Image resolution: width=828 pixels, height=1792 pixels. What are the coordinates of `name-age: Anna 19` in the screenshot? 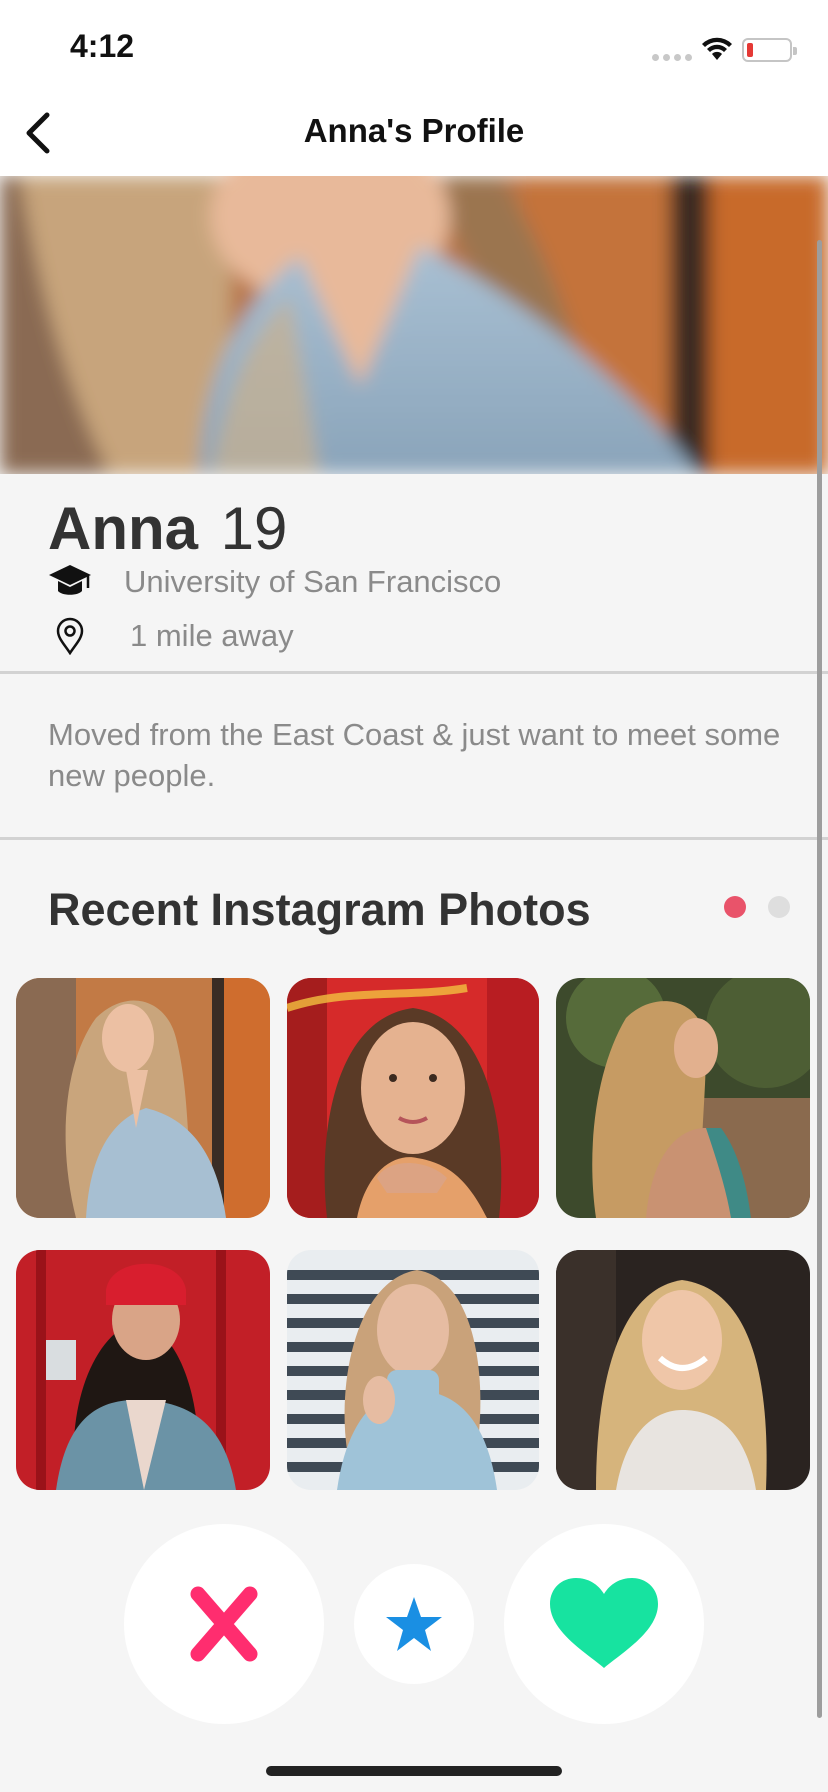 It's located at (167, 528).